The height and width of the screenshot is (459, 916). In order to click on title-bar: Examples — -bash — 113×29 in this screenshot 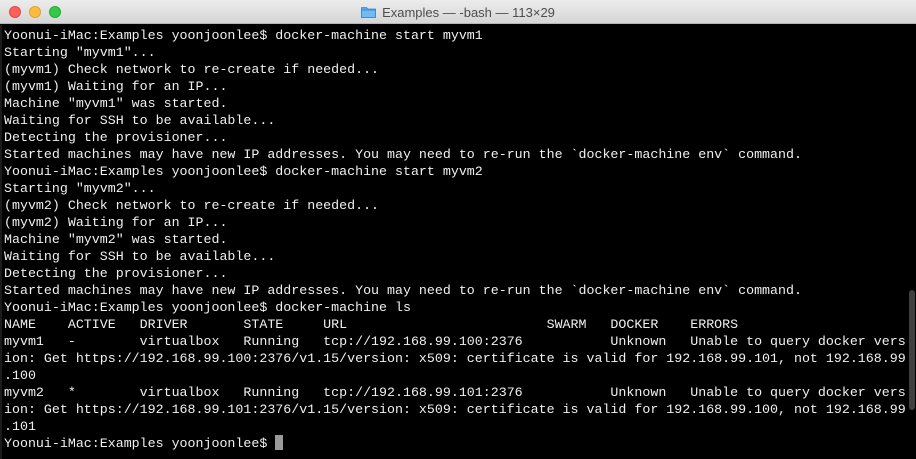, I will do `click(458, 12)`.